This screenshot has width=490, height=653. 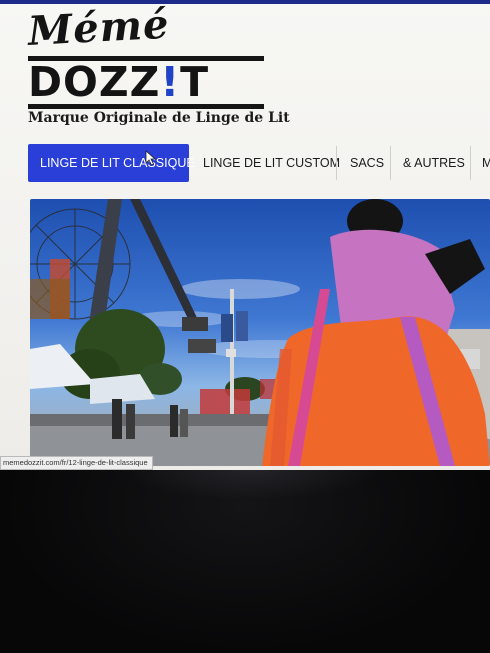 I want to click on logo-wordmark-bang: !, so click(x=170, y=82).